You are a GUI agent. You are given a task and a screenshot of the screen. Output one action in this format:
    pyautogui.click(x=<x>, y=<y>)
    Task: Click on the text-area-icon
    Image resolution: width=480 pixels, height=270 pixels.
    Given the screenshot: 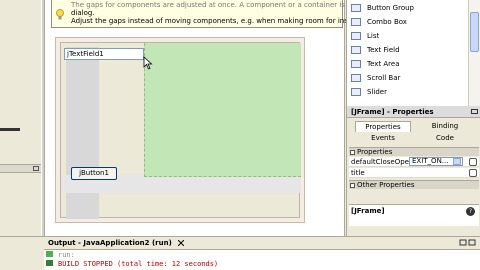 What is the action you would take?
    pyautogui.click(x=356, y=64)
    